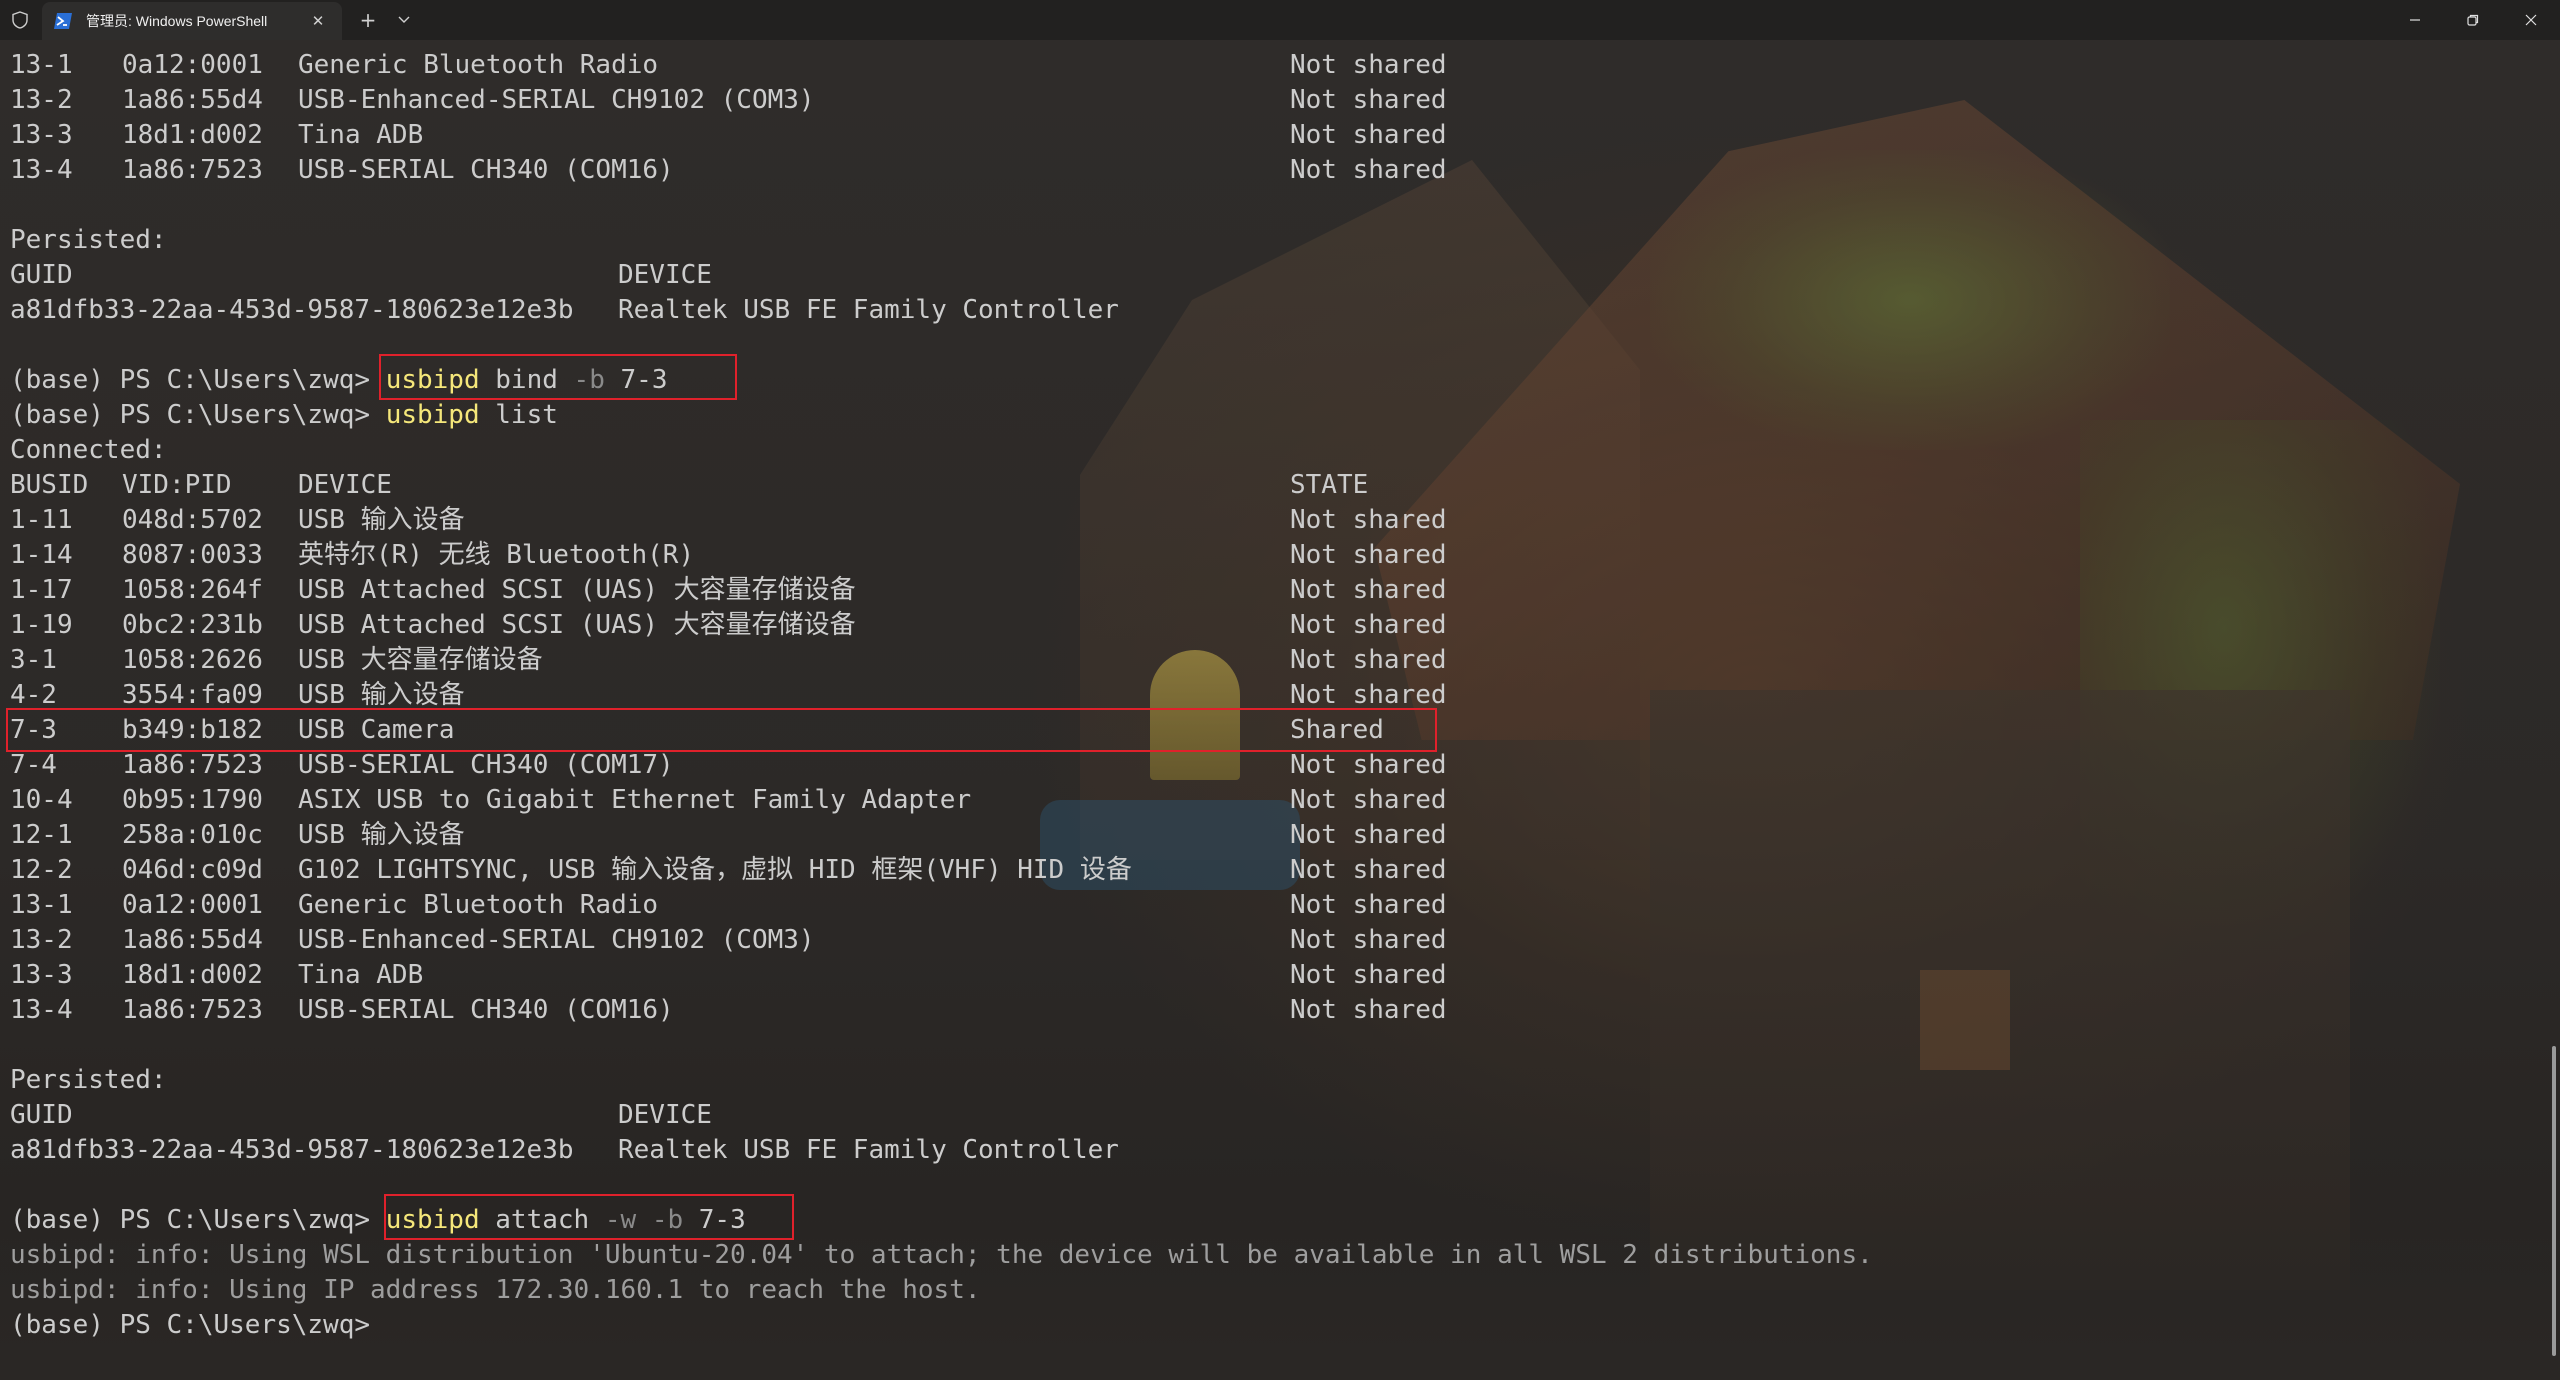 The height and width of the screenshot is (1380, 2560). What do you see at coordinates (2531, 20) in the screenshot?
I see `close-window-icon` at bounding box center [2531, 20].